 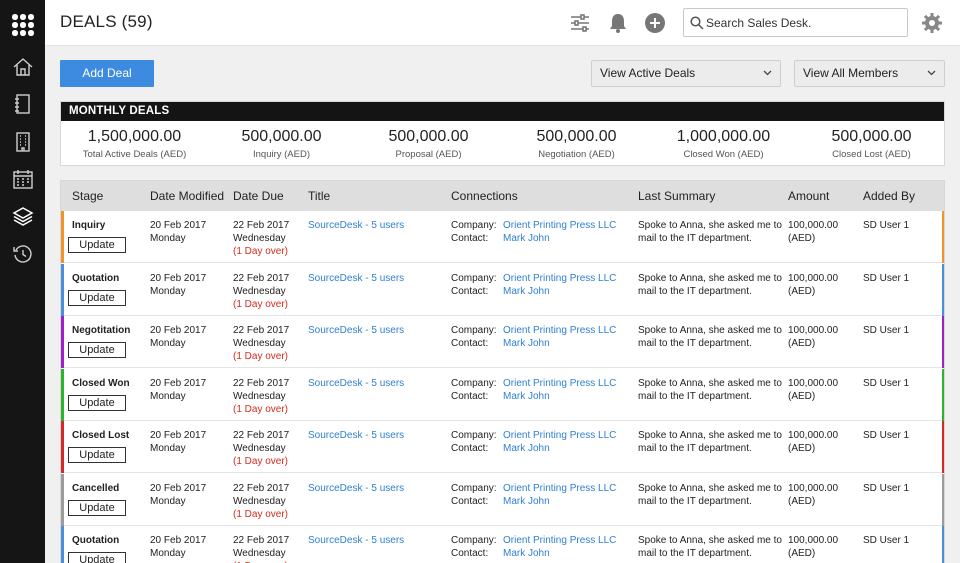 I want to click on column-header-date-modified: Date Modified, so click(x=187, y=196).